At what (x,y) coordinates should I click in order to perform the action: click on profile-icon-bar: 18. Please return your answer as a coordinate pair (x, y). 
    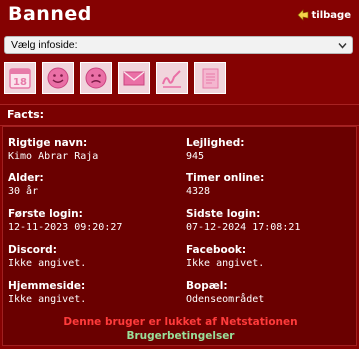
    Looking at the image, I should click on (115, 79).